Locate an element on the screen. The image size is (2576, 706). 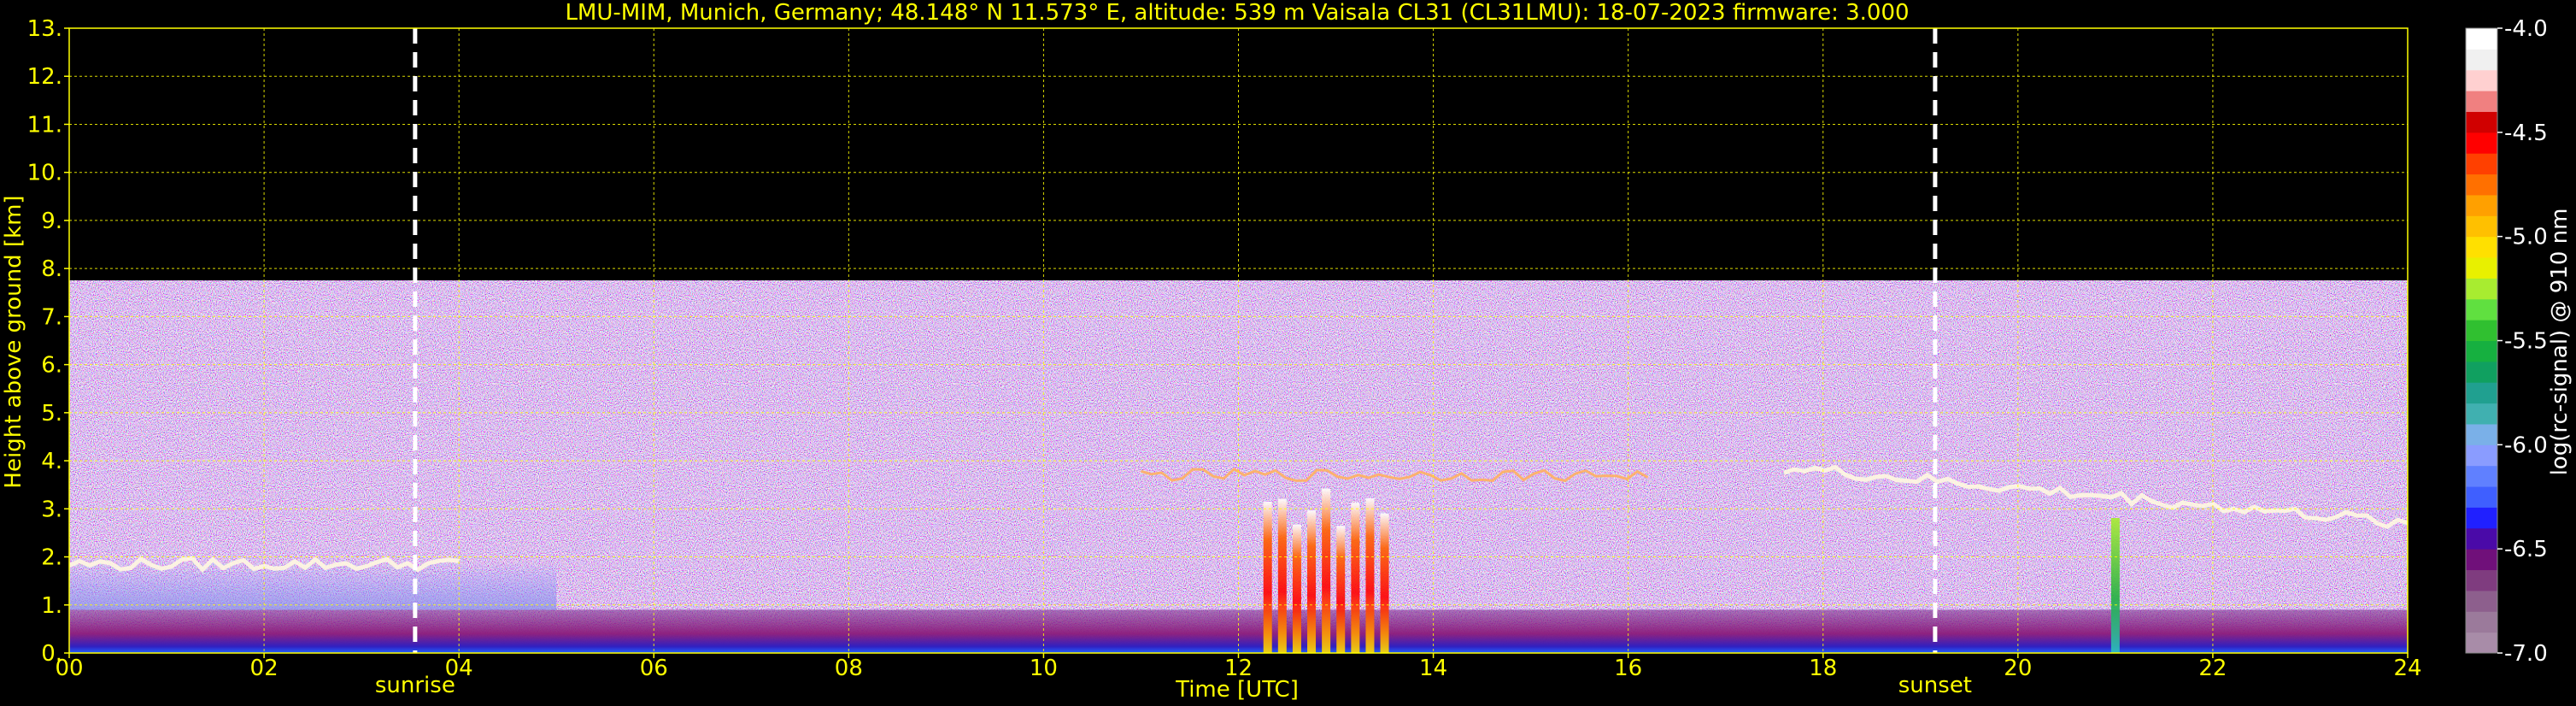
y-tick-label: 13. is located at coordinates (44, 29).